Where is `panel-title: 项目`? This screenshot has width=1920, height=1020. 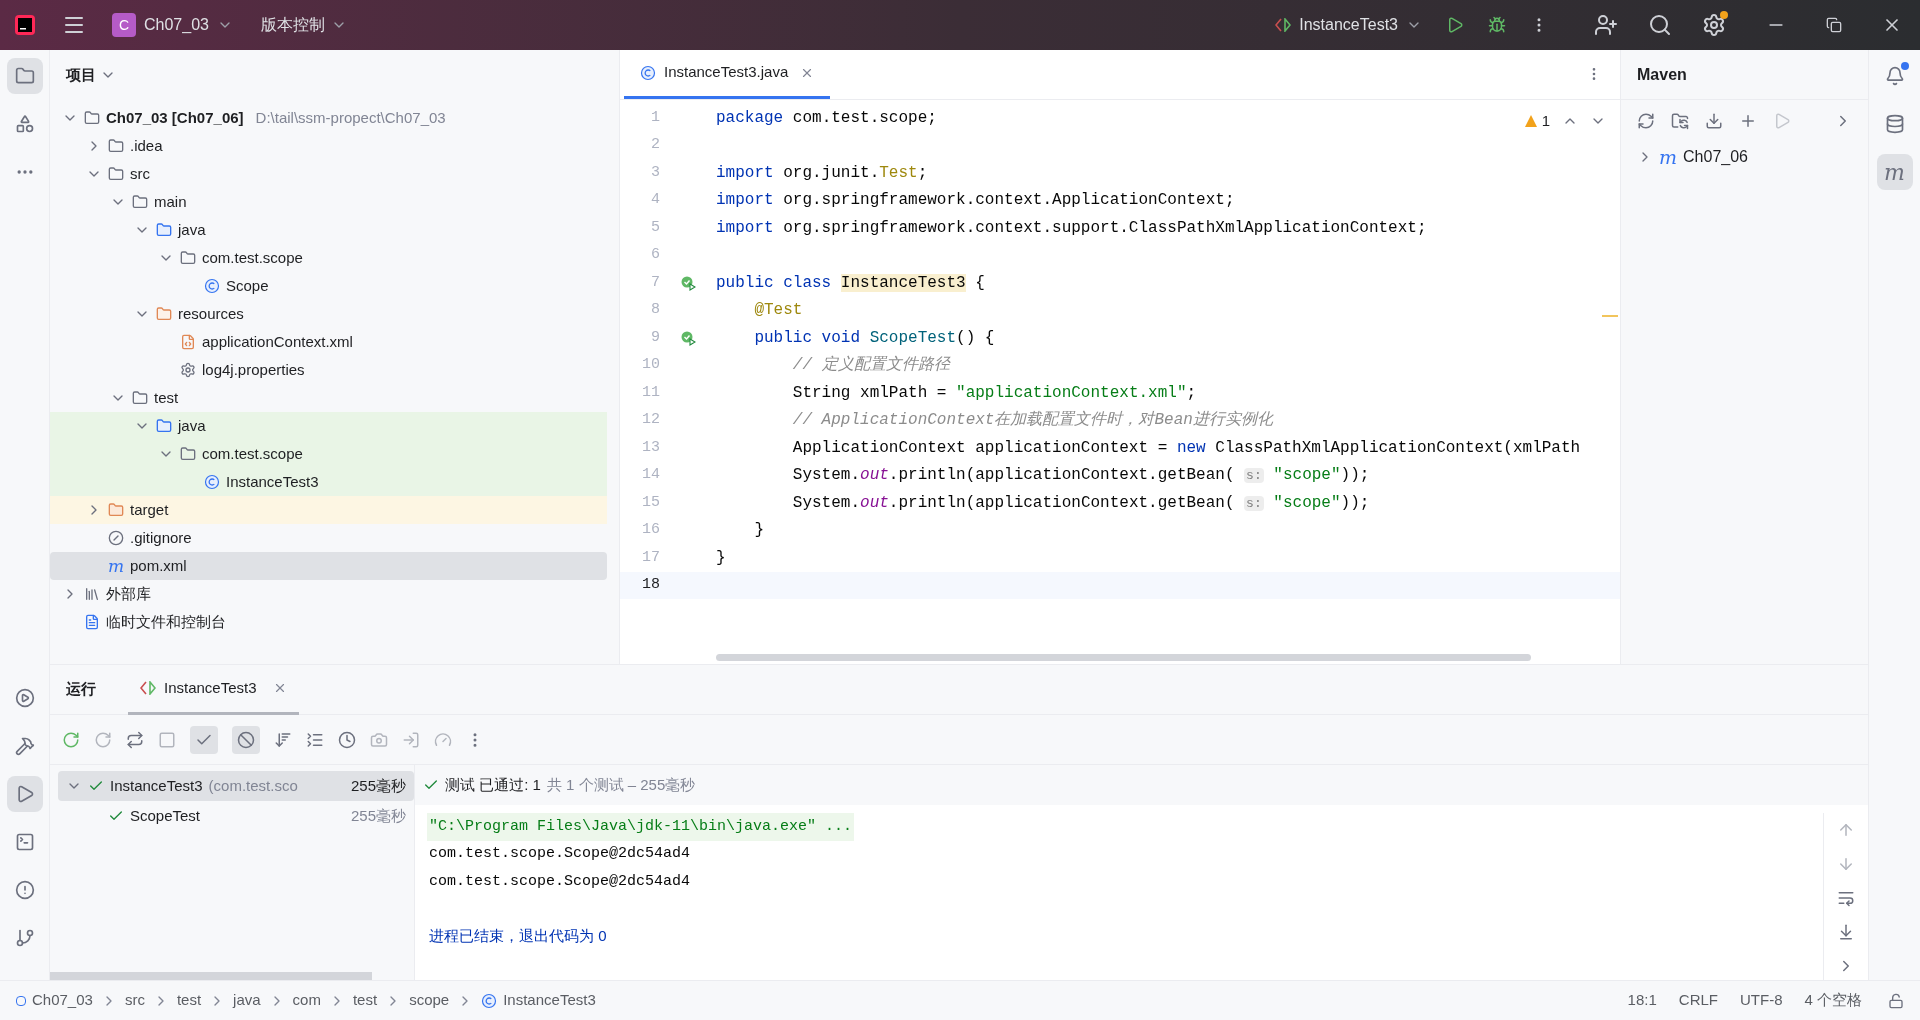
panel-title: 项目 is located at coordinates (81, 75).